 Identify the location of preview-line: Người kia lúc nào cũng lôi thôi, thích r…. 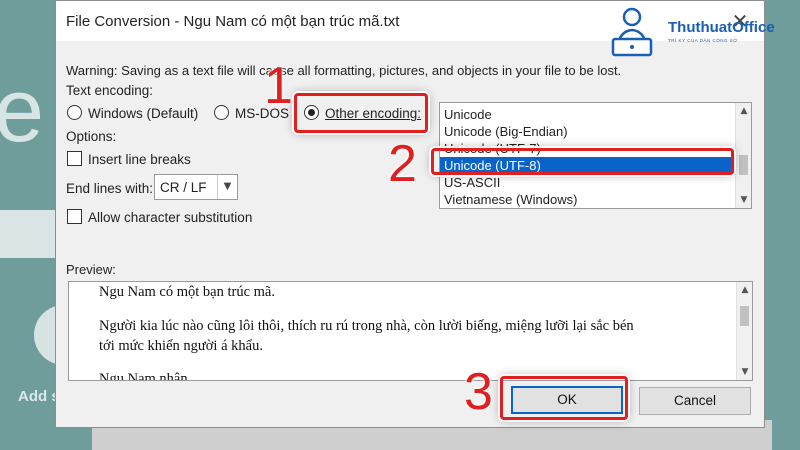
(366, 326).